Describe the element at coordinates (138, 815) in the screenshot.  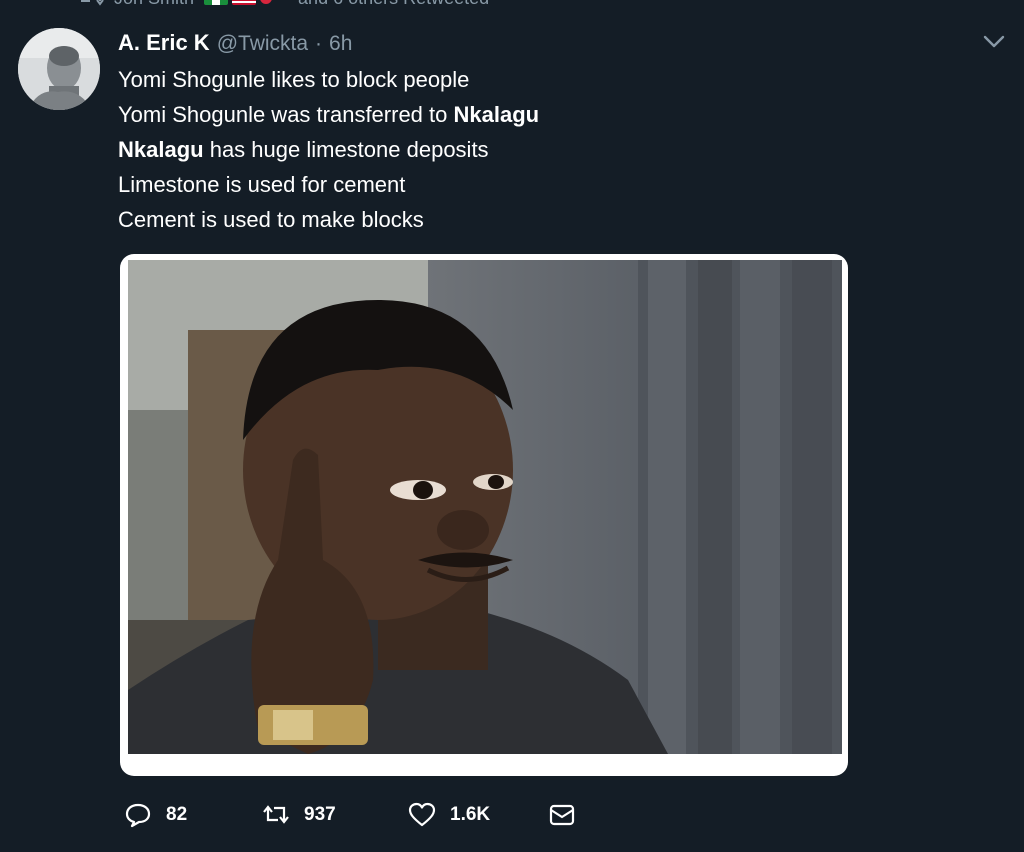
I see `reply-icon` at that location.